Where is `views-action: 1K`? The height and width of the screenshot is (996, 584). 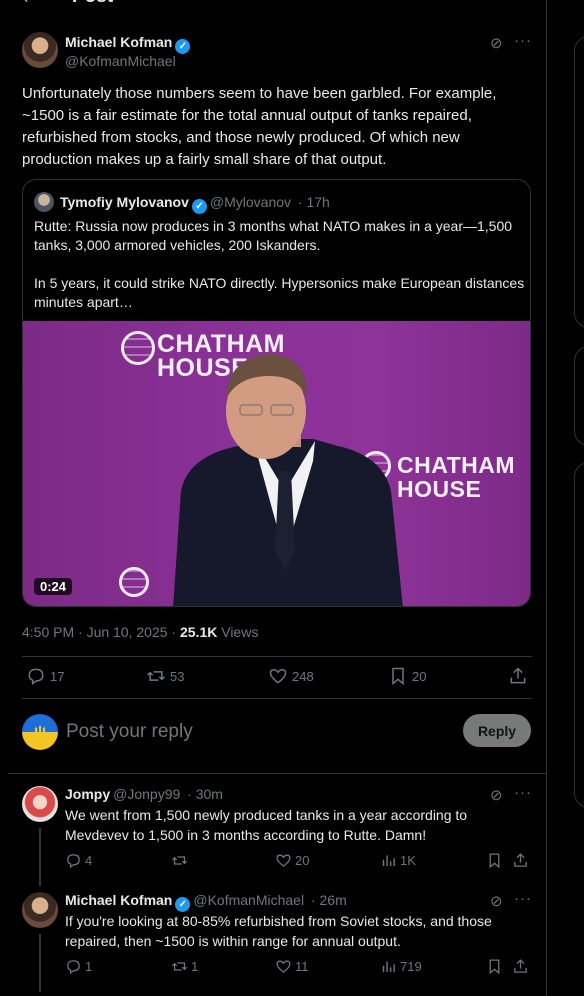
views-action: 1K is located at coordinates (398, 860).